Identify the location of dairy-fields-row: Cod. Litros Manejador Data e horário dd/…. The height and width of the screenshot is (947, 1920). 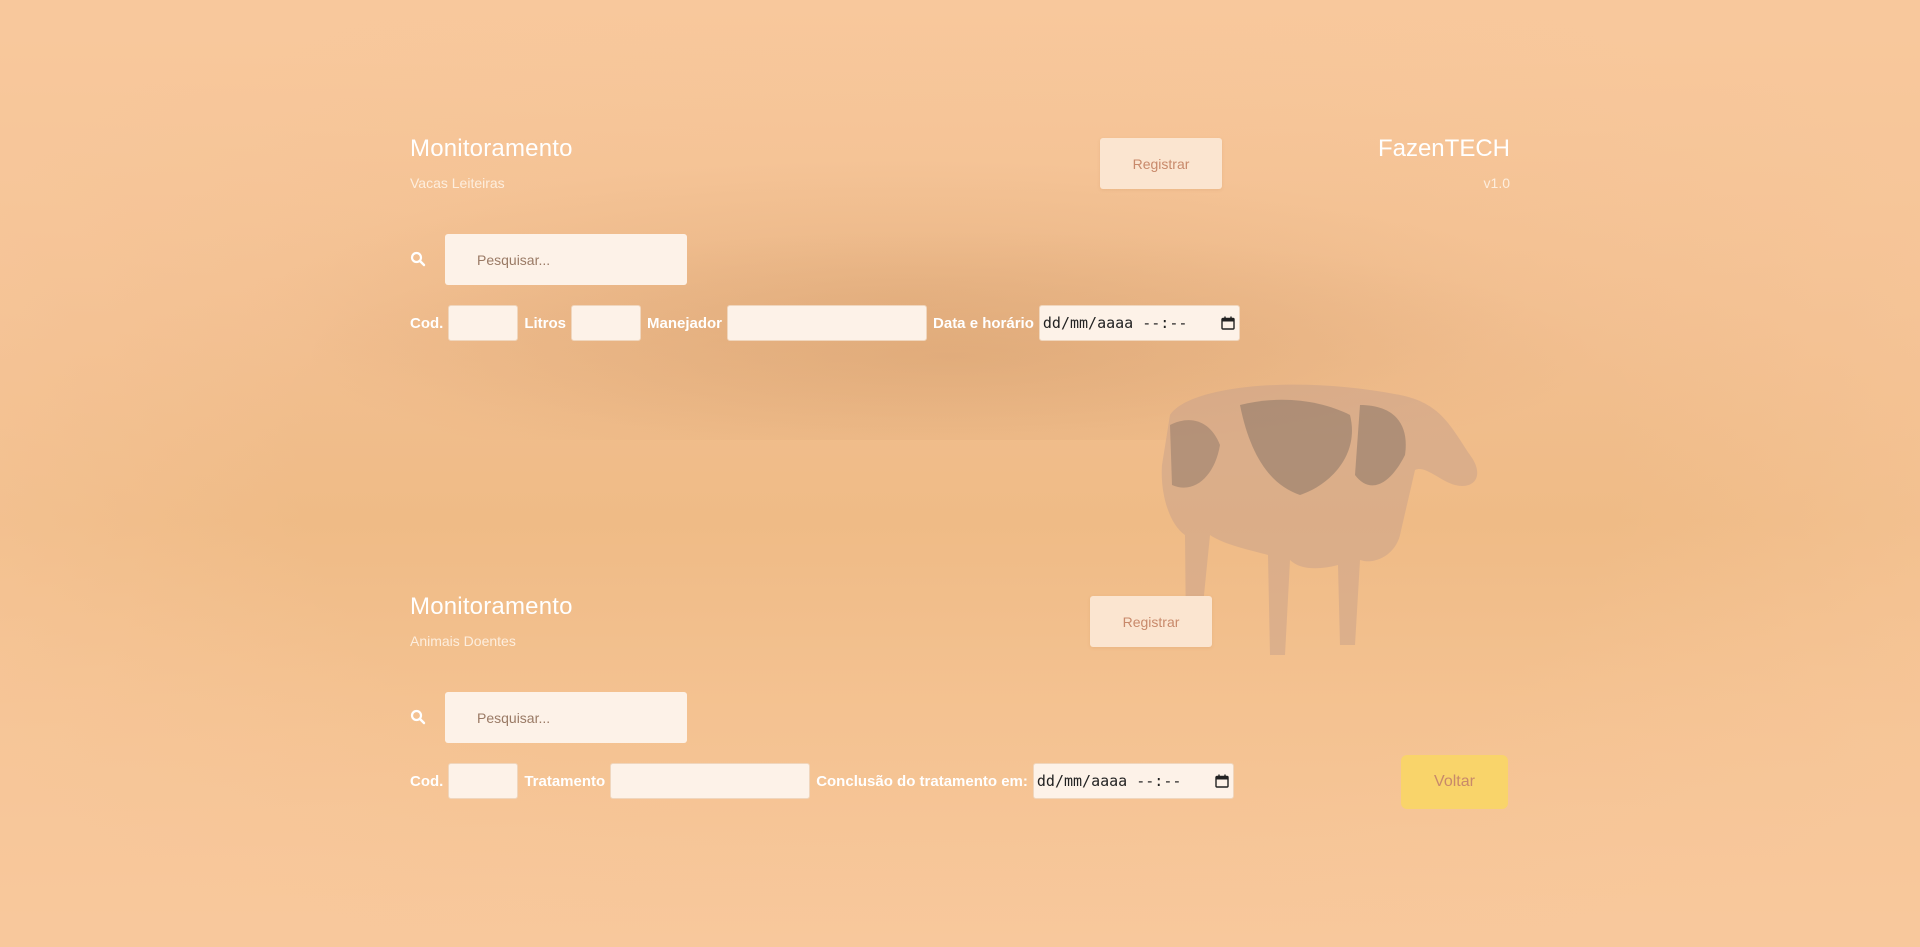
(825, 323).